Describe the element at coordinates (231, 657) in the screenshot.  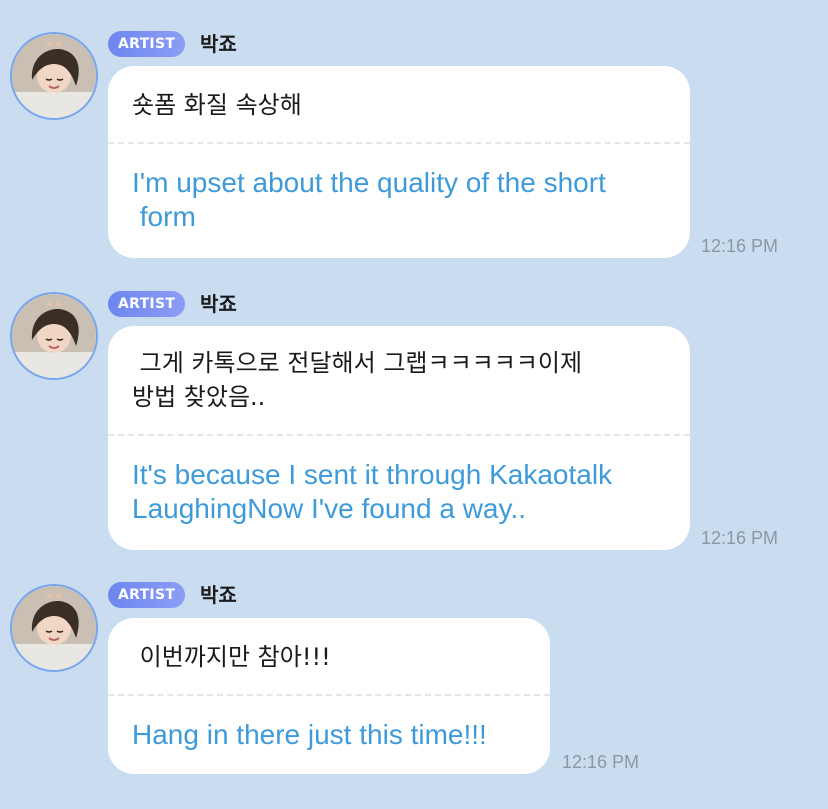
I see `original-message-text: 이번까지만 참아!!!` at that location.